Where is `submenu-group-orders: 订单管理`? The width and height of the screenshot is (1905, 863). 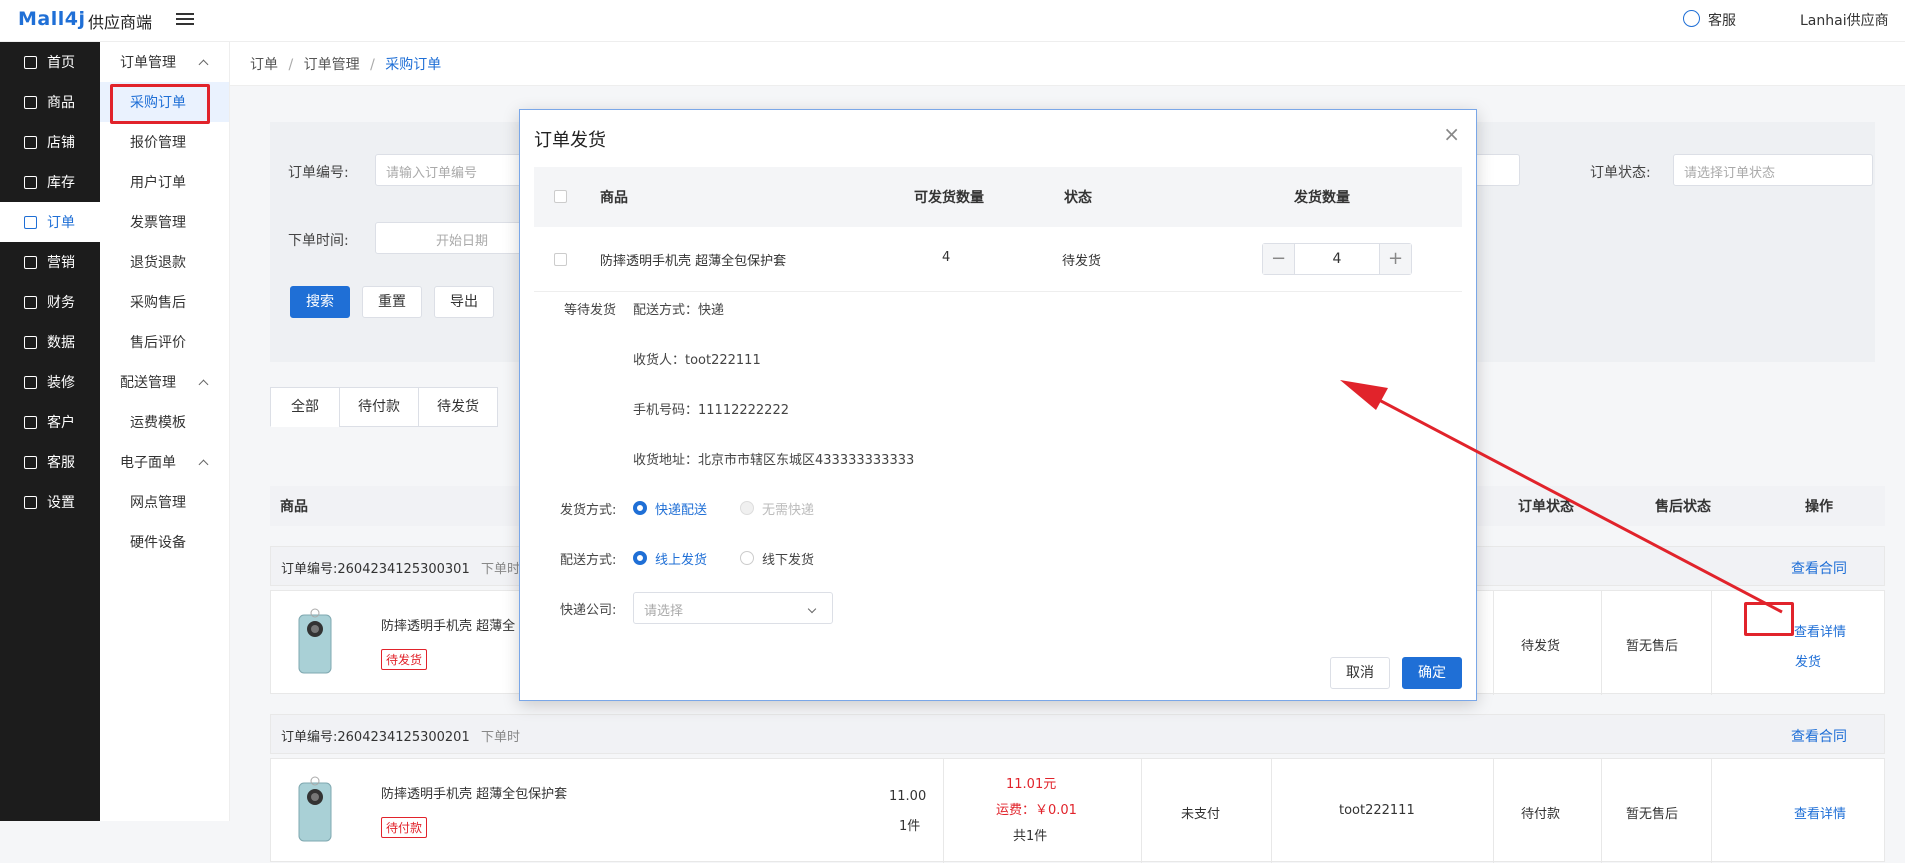 submenu-group-orders: 订单管理 is located at coordinates (164, 62).